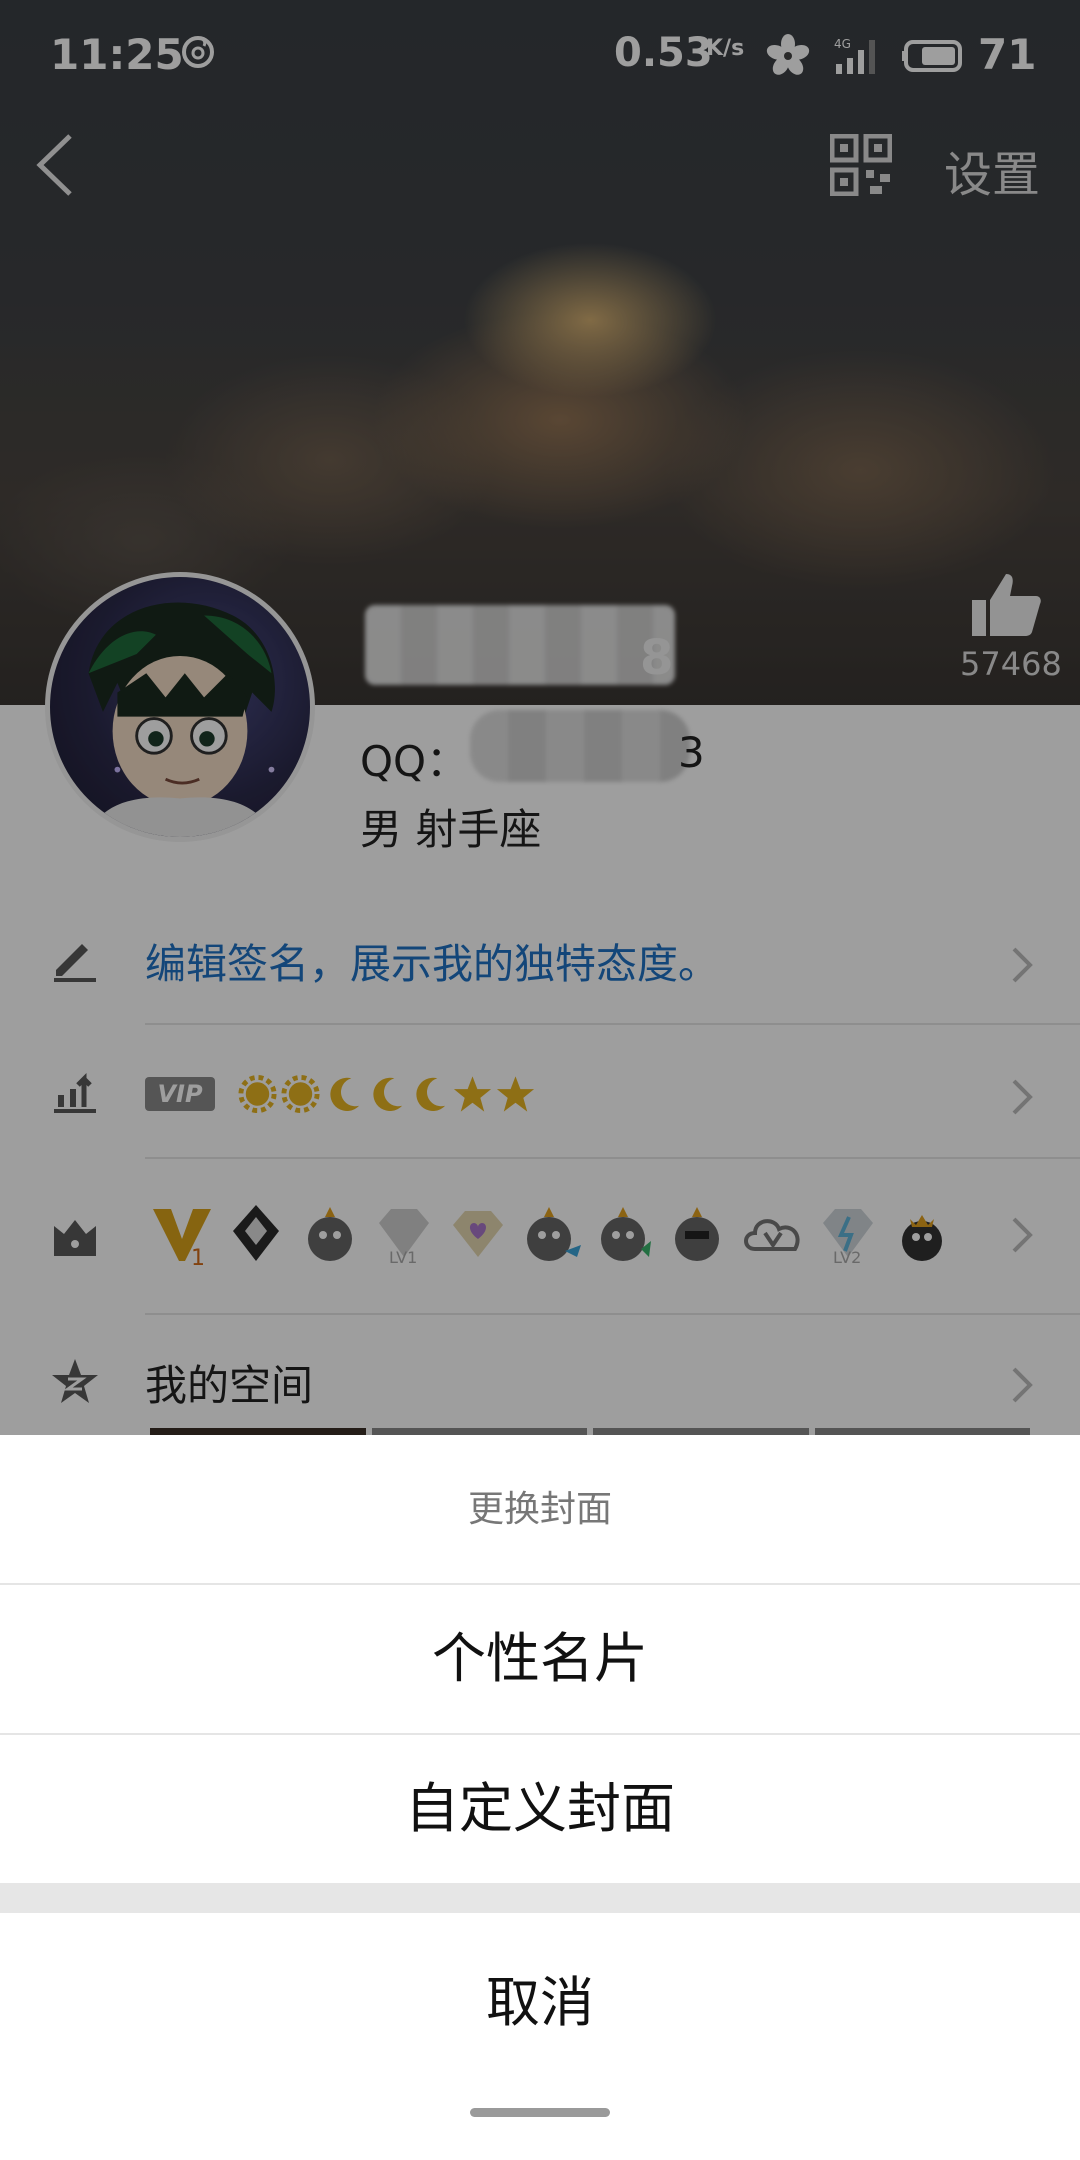 This screenshot has width=1080, height=2160. Describe the element at coordinates (540, 2002) in the screenshot. I see `cancel-button: 取消` at that location.